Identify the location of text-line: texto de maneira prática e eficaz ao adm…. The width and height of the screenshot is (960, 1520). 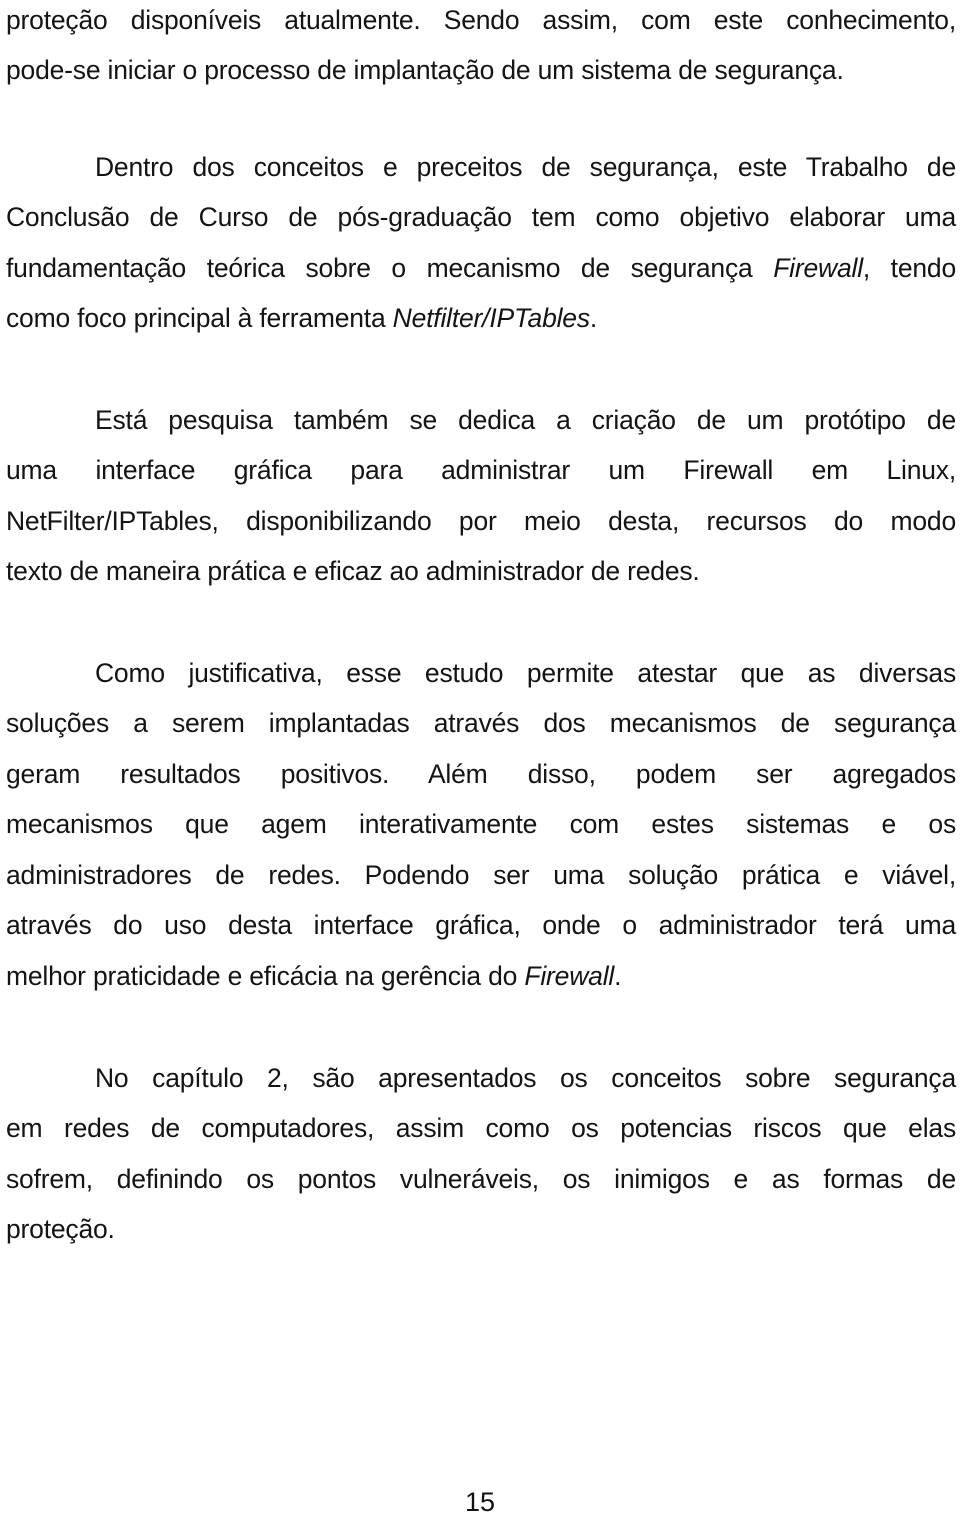
(481, 571).